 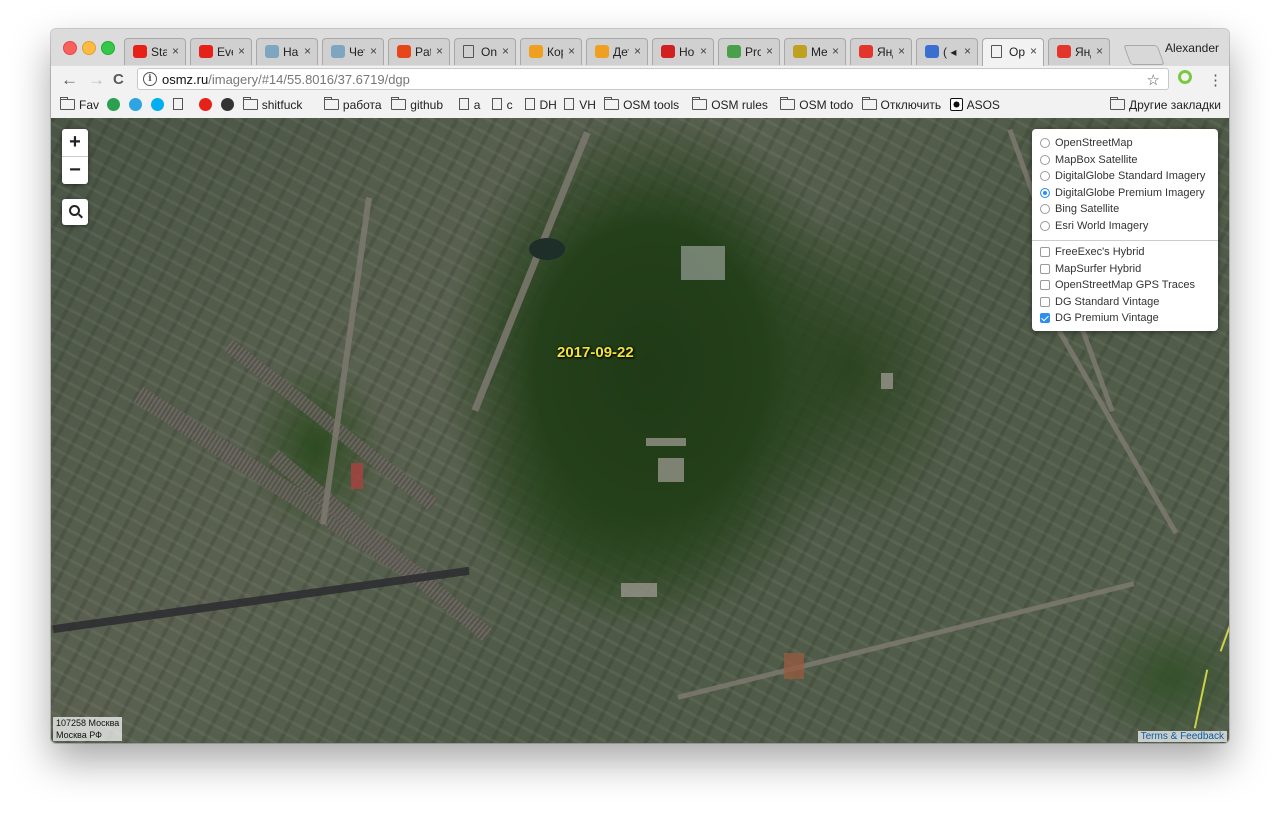 I want to click on tab: On ×, so click(x=485, y=51).